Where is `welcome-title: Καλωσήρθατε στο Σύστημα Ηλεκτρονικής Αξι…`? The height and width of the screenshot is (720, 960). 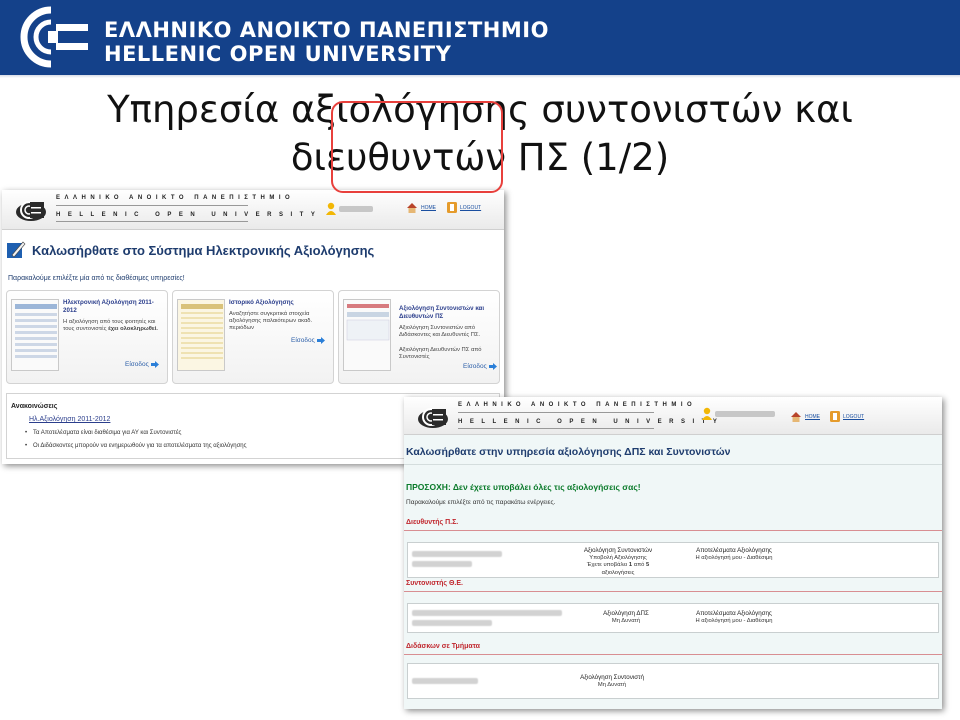 welcome-title: Καλωσήρθατε στο Σύστημα Ηλεκτρονικής Αξι… is located at coordinates (203, 250).